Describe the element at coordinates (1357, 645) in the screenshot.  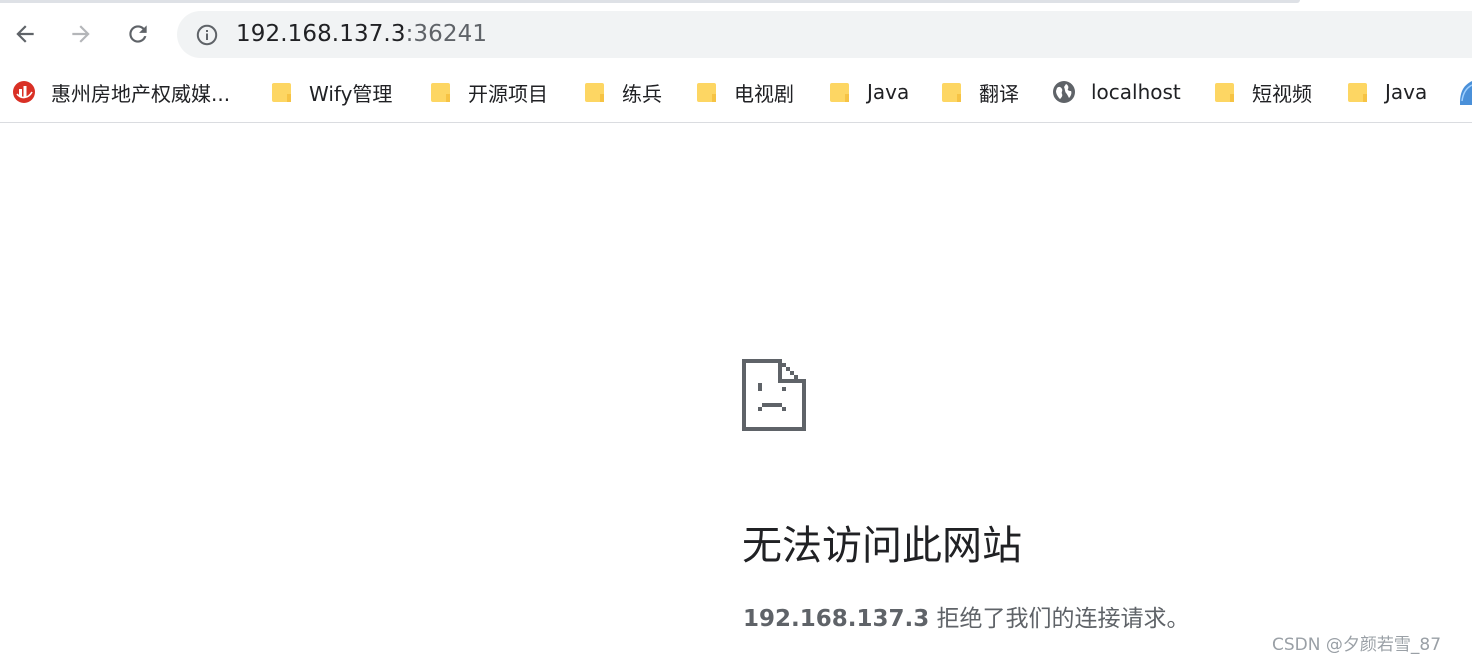
I see `watermark-text: CSDN @夕颜若雪_87` at that location.